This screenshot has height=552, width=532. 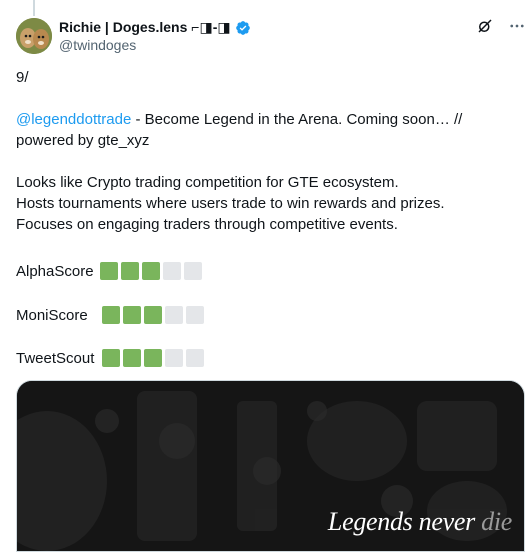 I want to click on moniscore-label: MoniScore, so click(x=52, y=315).